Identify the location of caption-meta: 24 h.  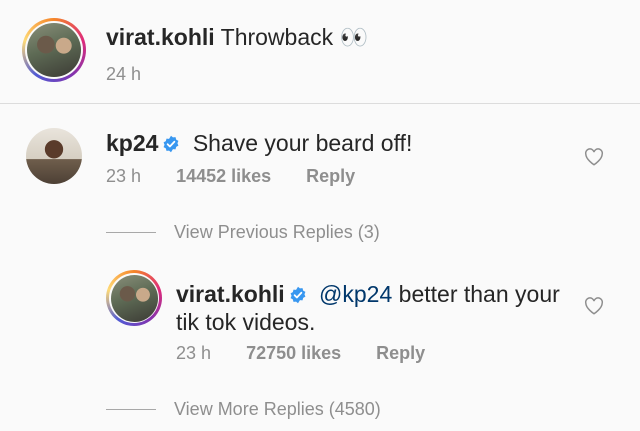
(138, 74).